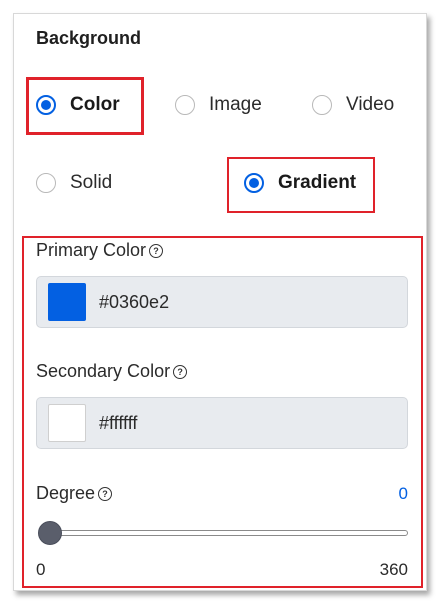 This screenshot has height=605, width=443. Describe the element at coordinates (67, 423) in the screenshot. I see `secondary-color-swatch` at that location.